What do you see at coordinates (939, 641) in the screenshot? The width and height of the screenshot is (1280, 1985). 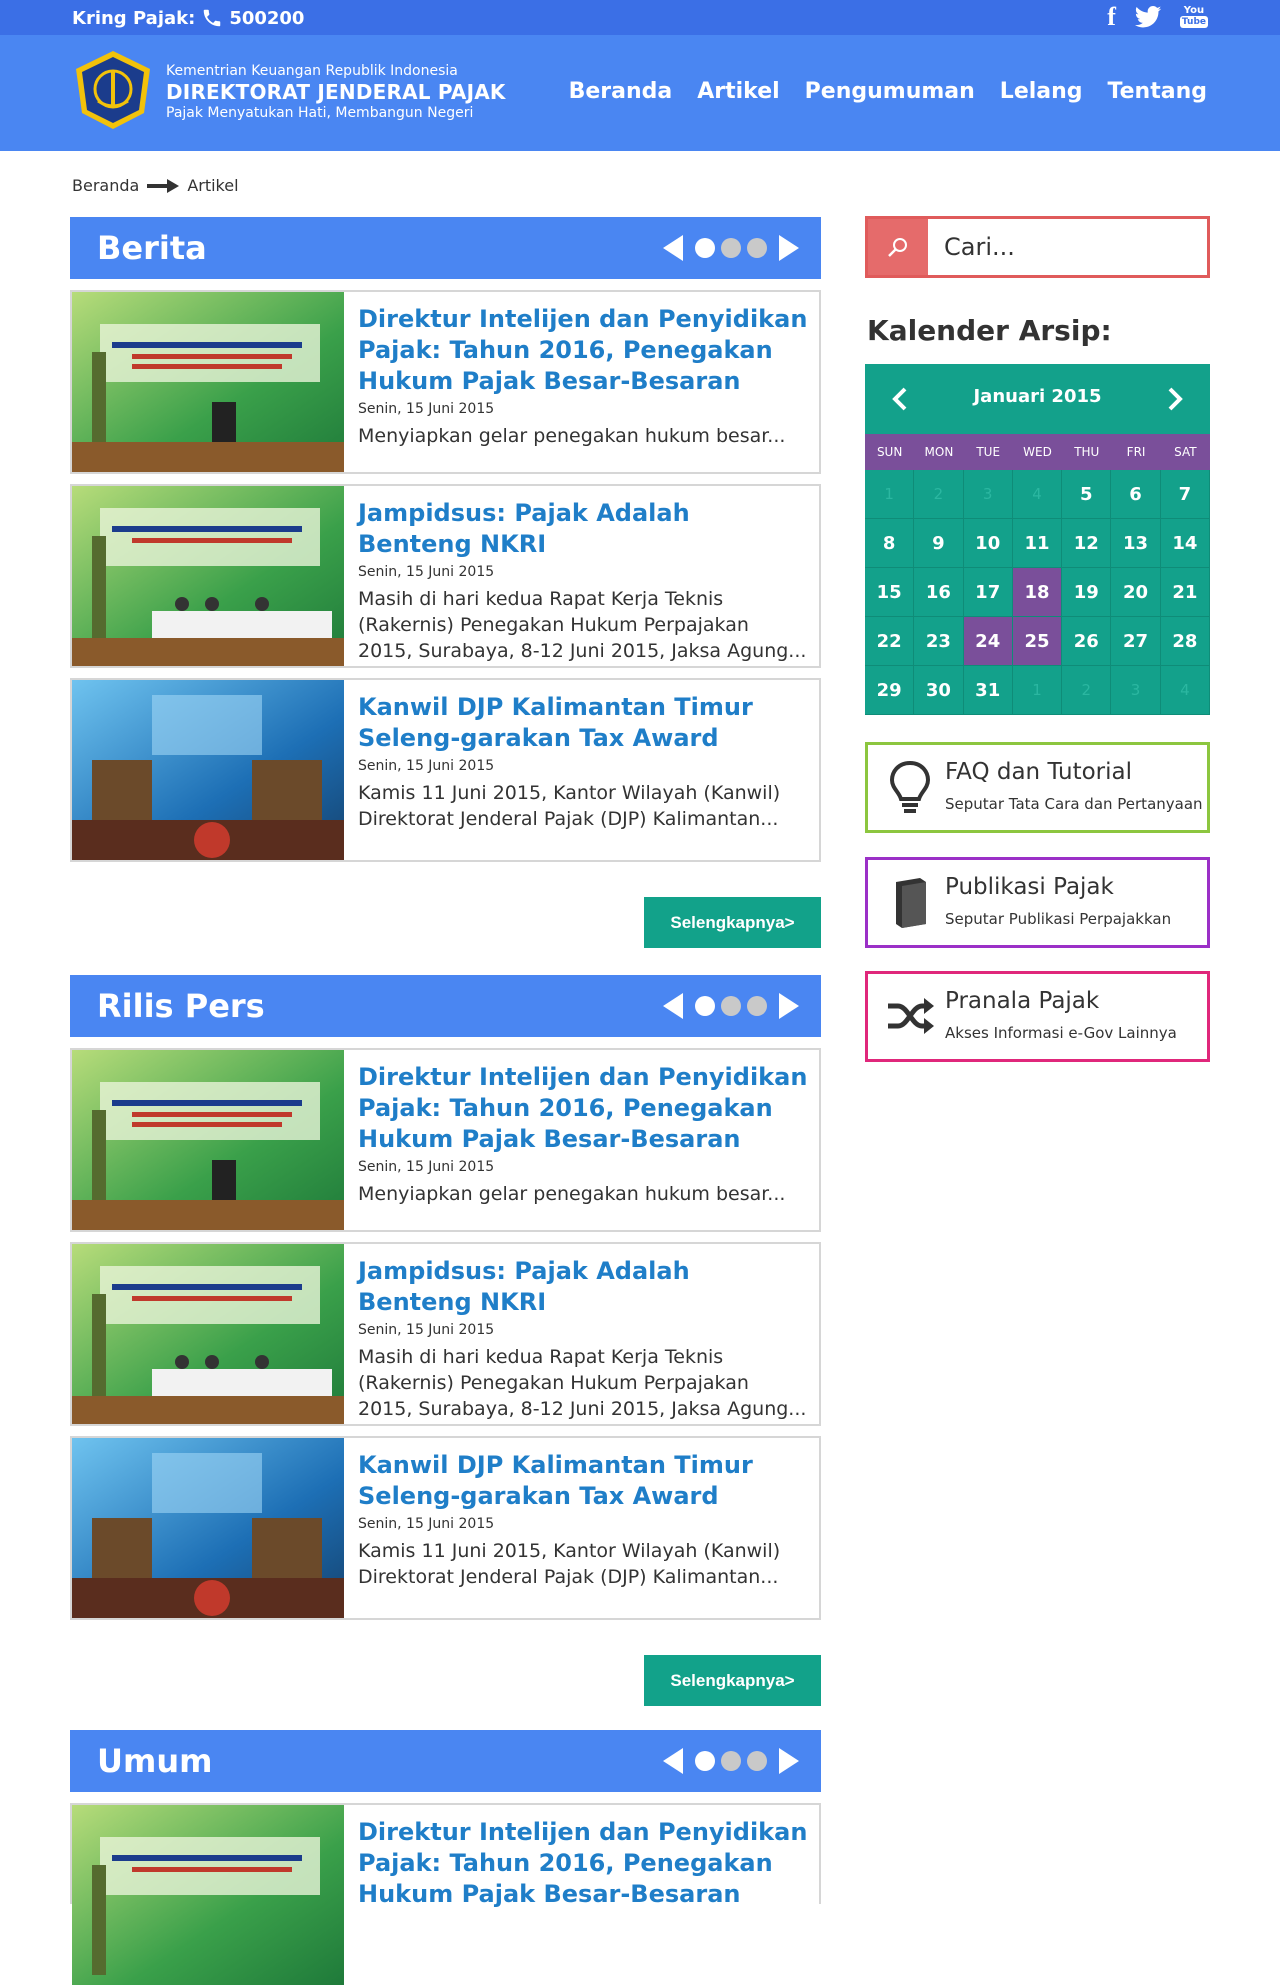 I see `calendar-day: 23` at bounding box center [939, 641].